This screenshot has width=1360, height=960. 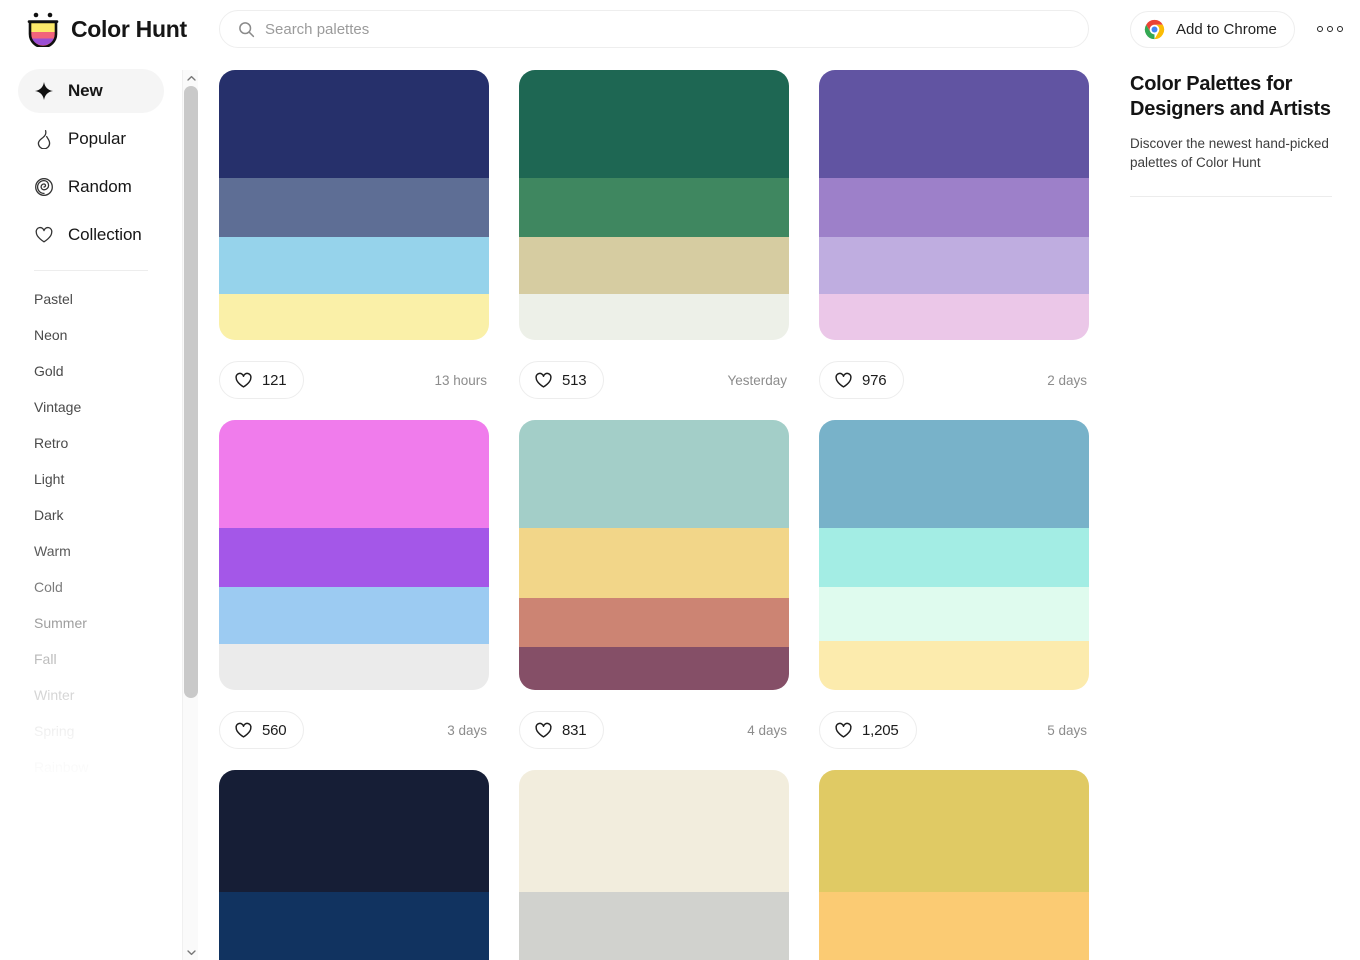 I want to click on palette-card-meta: 1,205 5 days, so click(x=954, y=730).